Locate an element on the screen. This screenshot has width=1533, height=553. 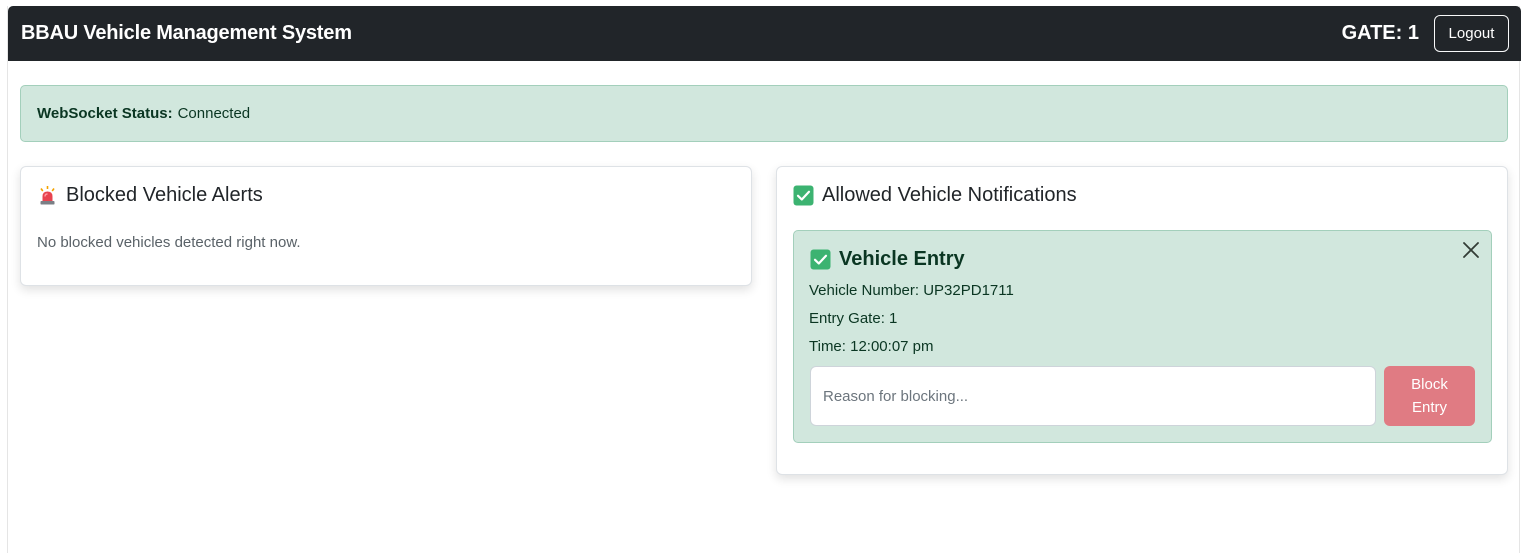
allowed-card-title-text: Allowed Vehicle Notifications is located at coordinates (949, 195).